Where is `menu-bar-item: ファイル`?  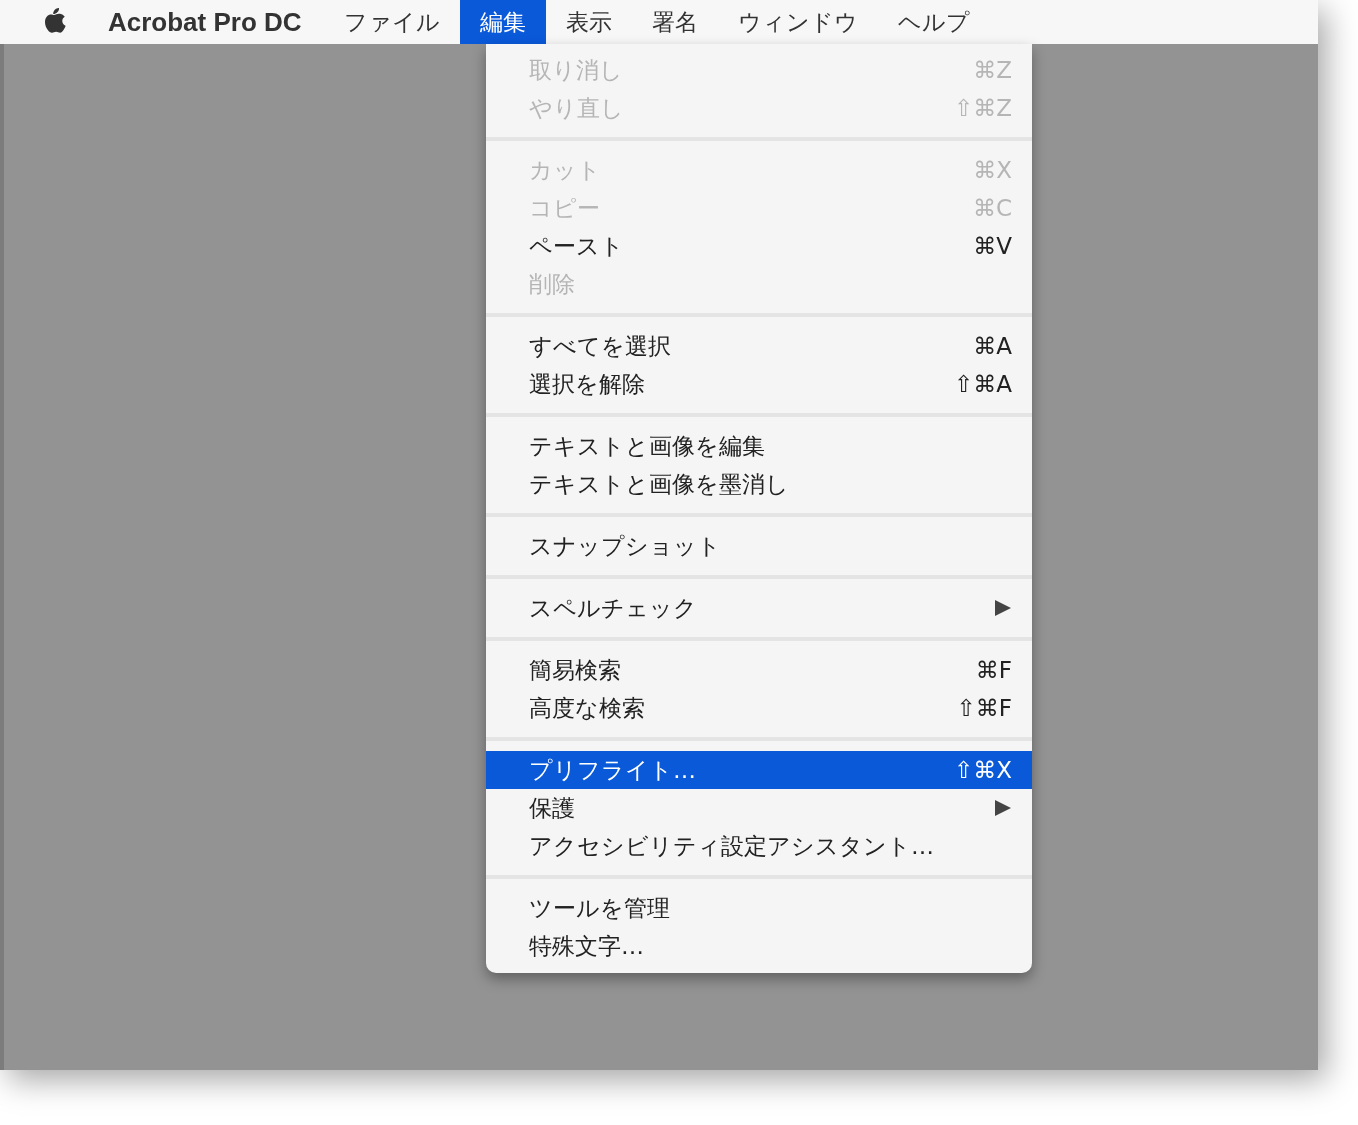 menu-bar-item: ファイル is located at coordinates (391, 22).